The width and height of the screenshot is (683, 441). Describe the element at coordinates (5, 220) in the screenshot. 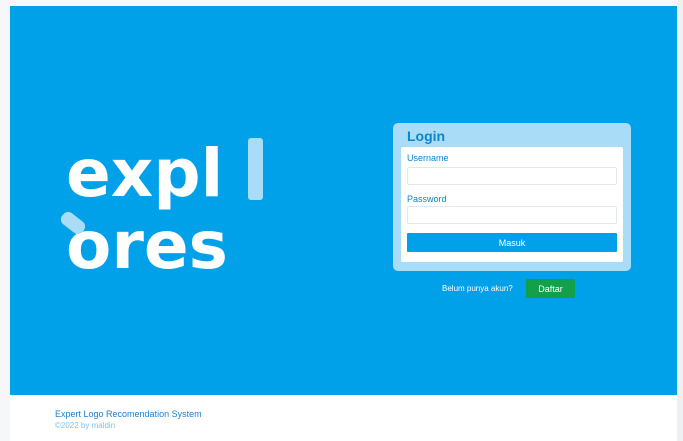

I see `window-left-edge` at that location.